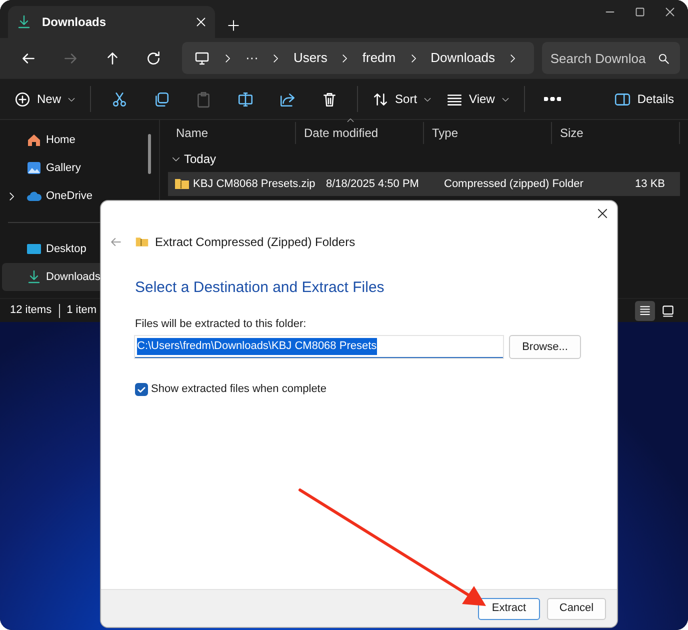 Image resolution: width=688 pixels, height=630 pixels. Describe the element at coordinates (24, 22) in the screenshot. I see `download-icon` at that location.